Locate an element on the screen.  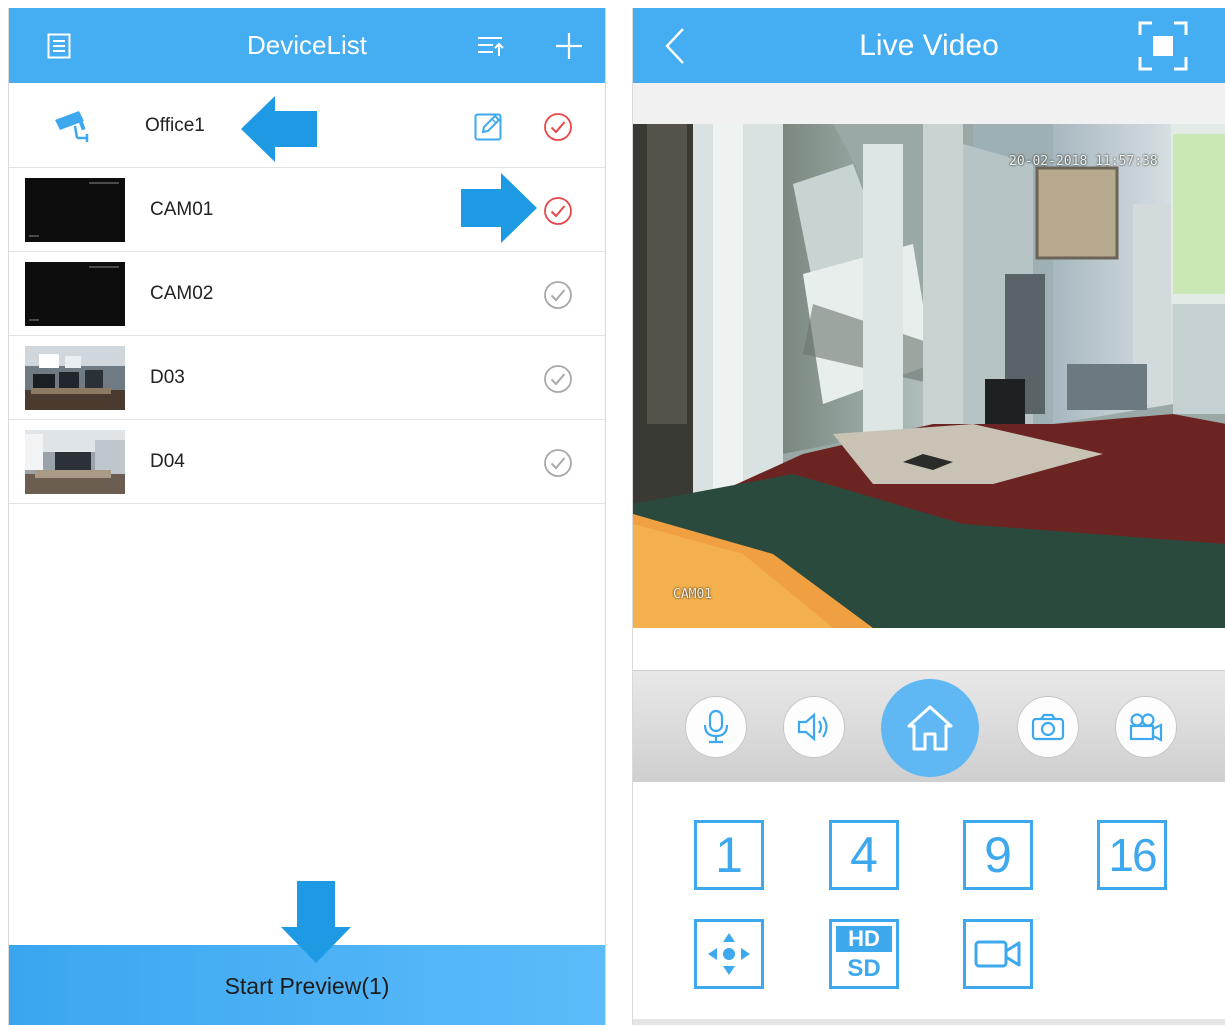
arrow-down-annotation is located at coordinates (316, 924).